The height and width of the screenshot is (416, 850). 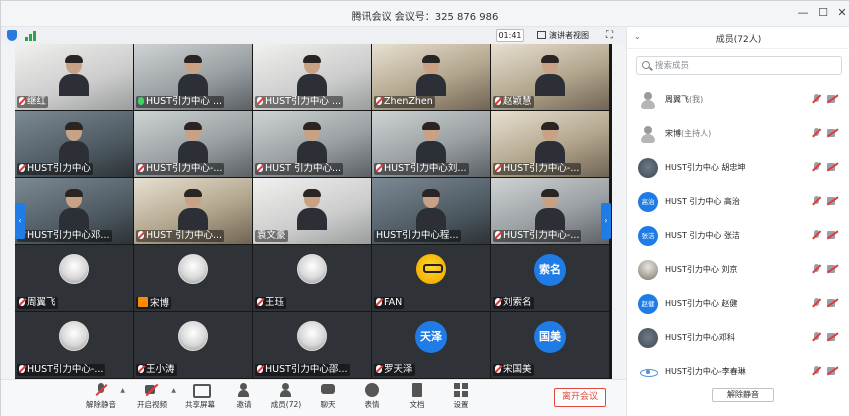 I want to click on member-search-box, so click(x=739, y=65).